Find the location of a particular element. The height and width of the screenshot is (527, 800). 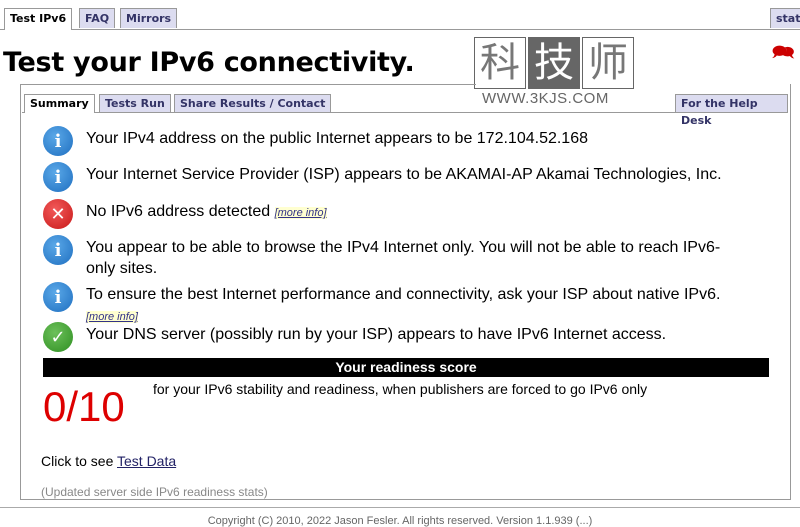

error-icon: ✕ is located at coordinates (58, 214).